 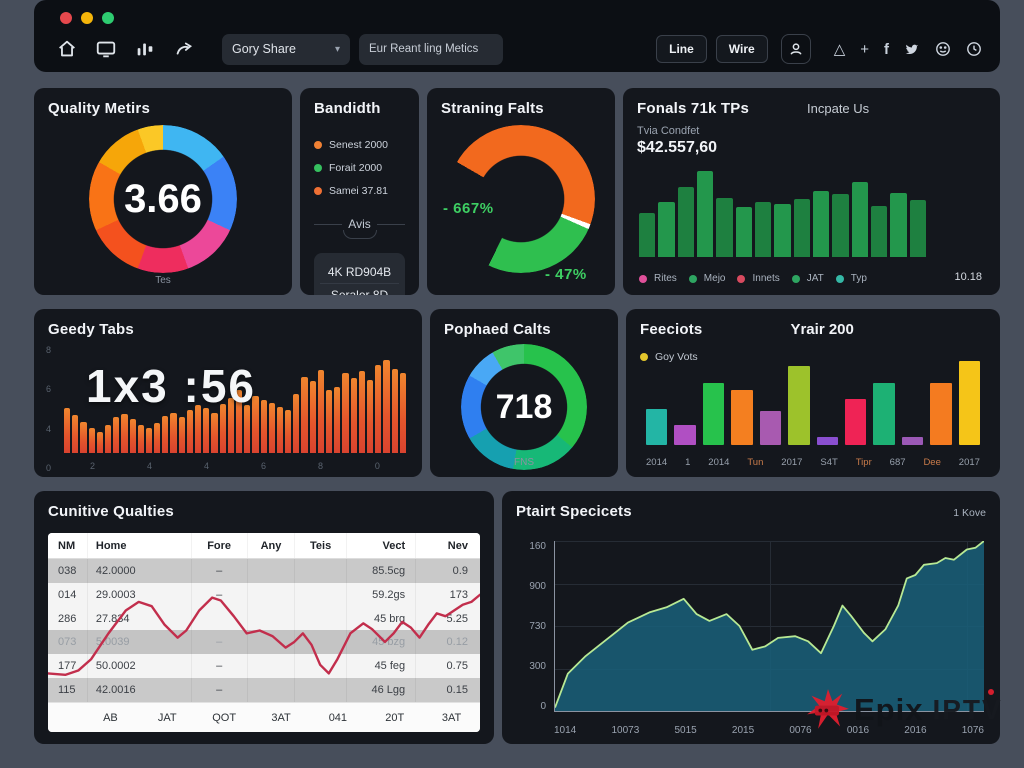 I want to click on table-footer-label: 041, so click(x=338, y=717).